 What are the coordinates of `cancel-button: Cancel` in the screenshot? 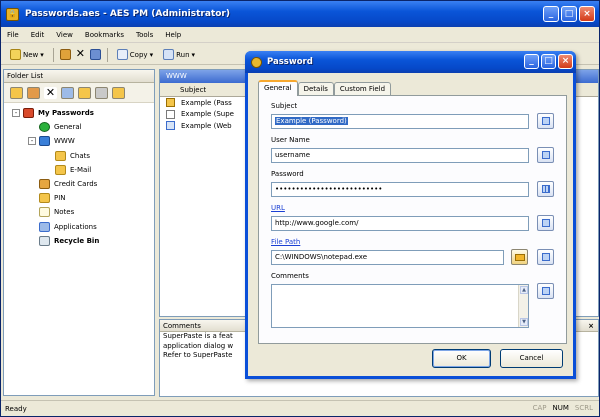 It's located at (531, 358).